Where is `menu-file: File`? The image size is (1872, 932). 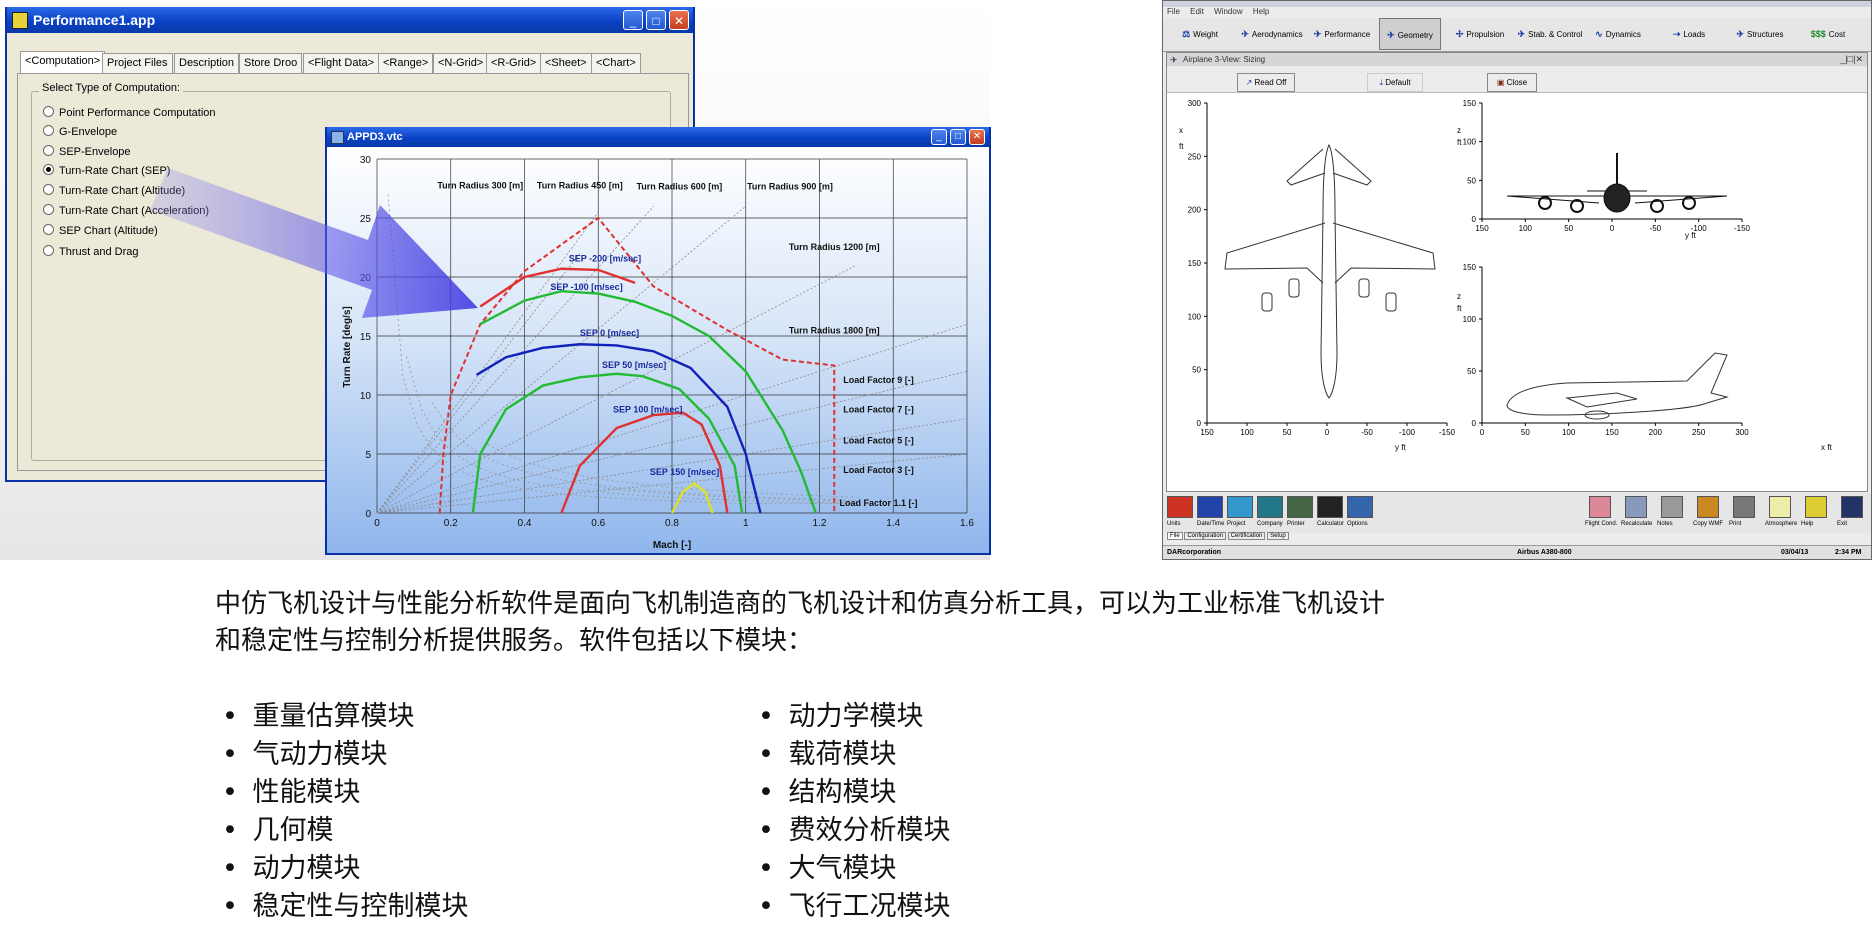 menu-file: File is located at coordinates (1173, 11).